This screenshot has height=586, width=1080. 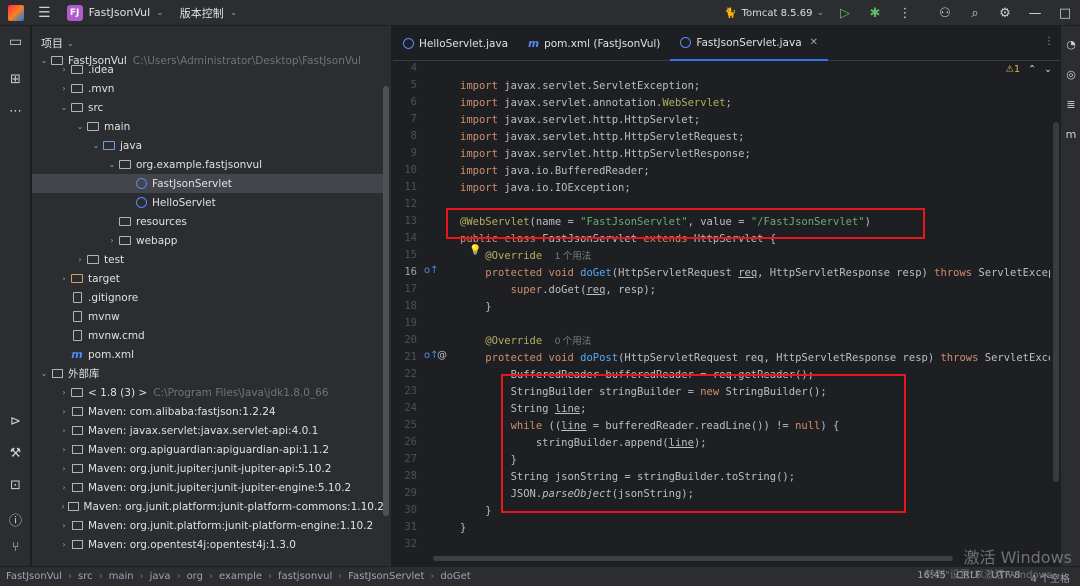 What do you see at coordinates (208, 354) in the screenshot?
I see `tree-item: m pom.xml` at bounding box center [208, 354].